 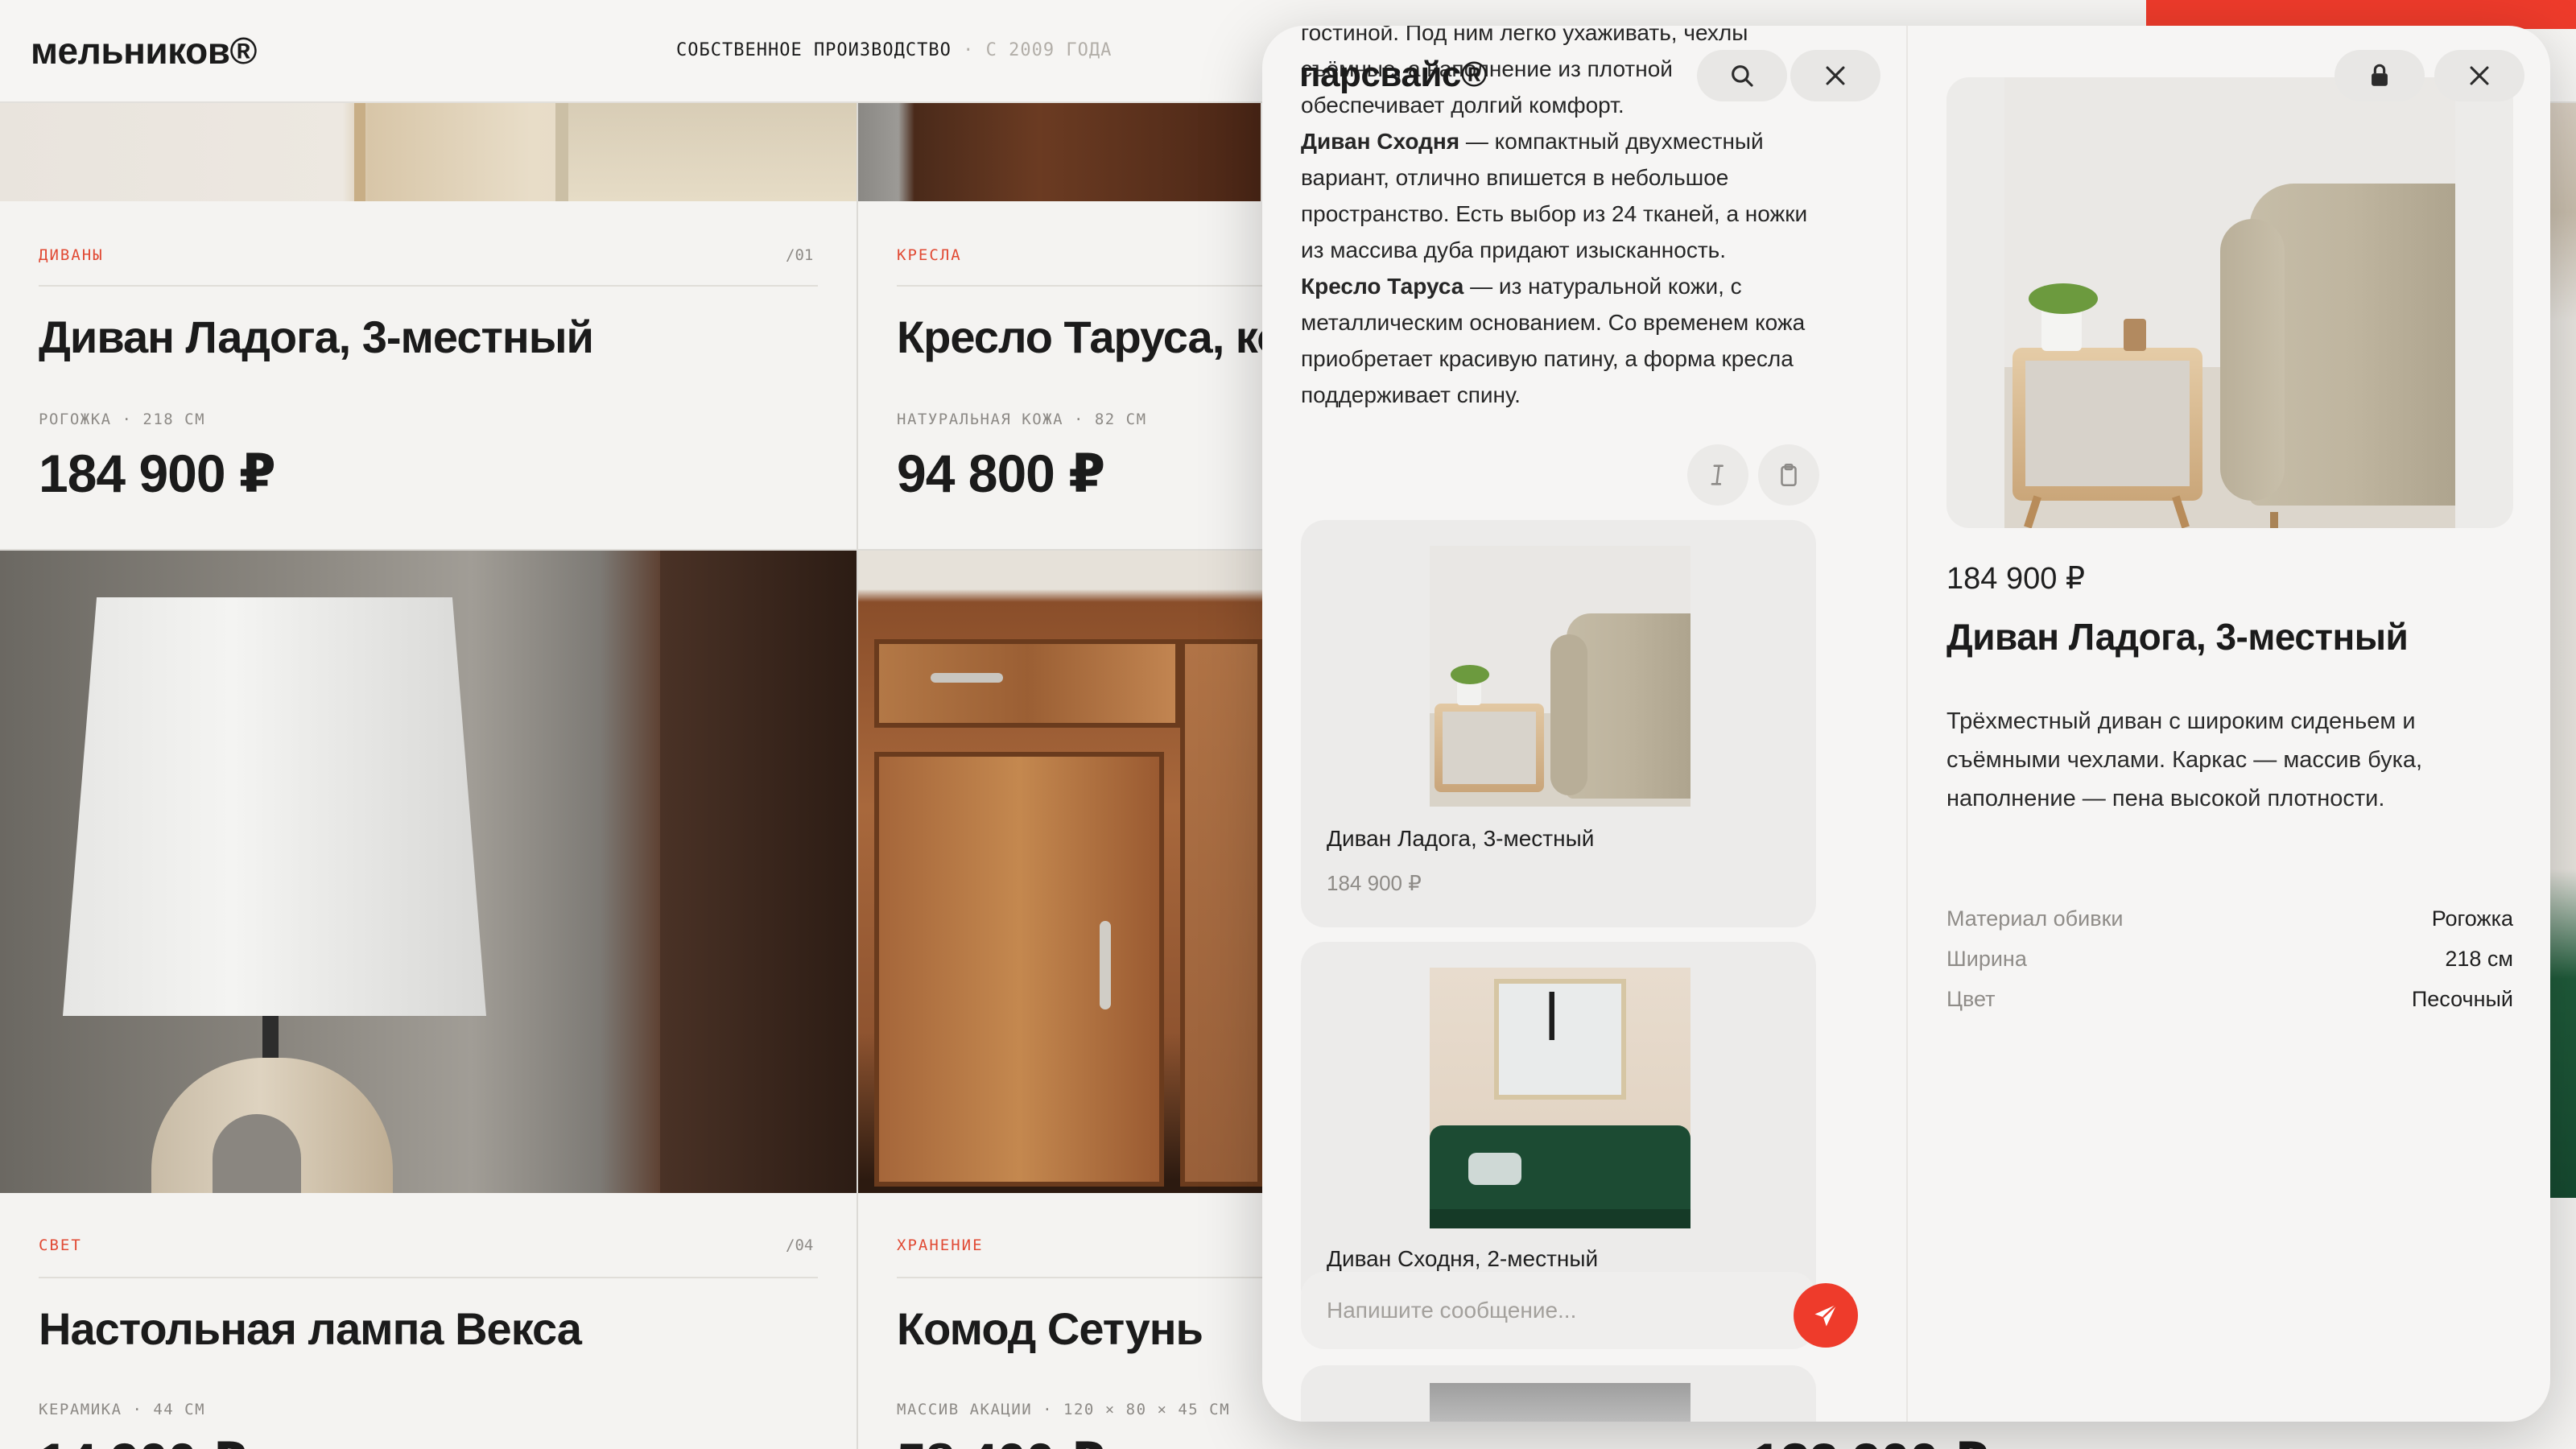 I want to click on lock-icon, so click(x=2380, y=75).